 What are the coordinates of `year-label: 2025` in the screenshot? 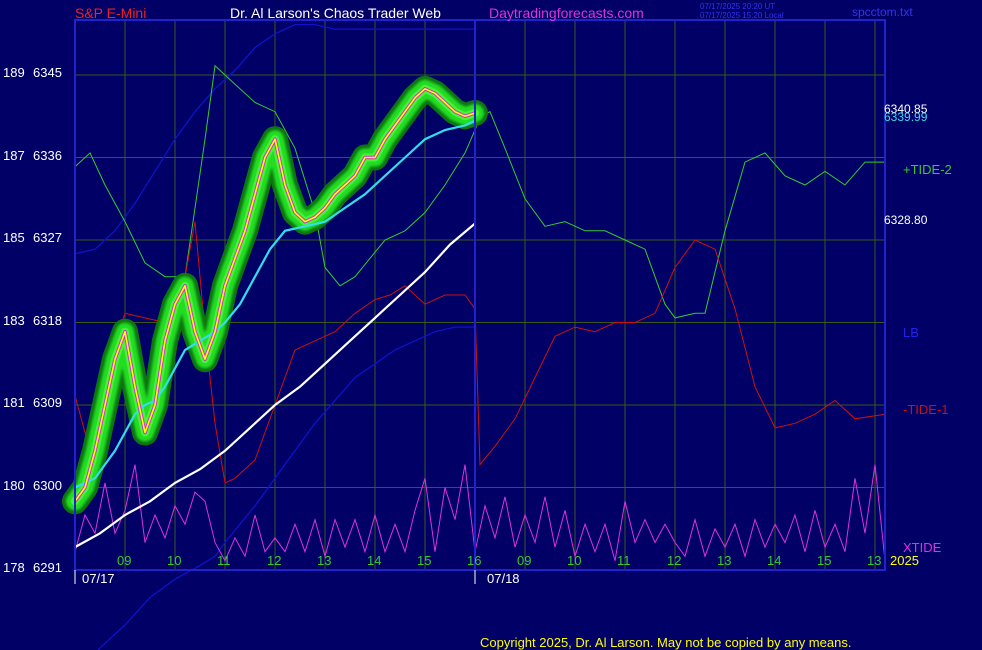 It's located at (904, 560).